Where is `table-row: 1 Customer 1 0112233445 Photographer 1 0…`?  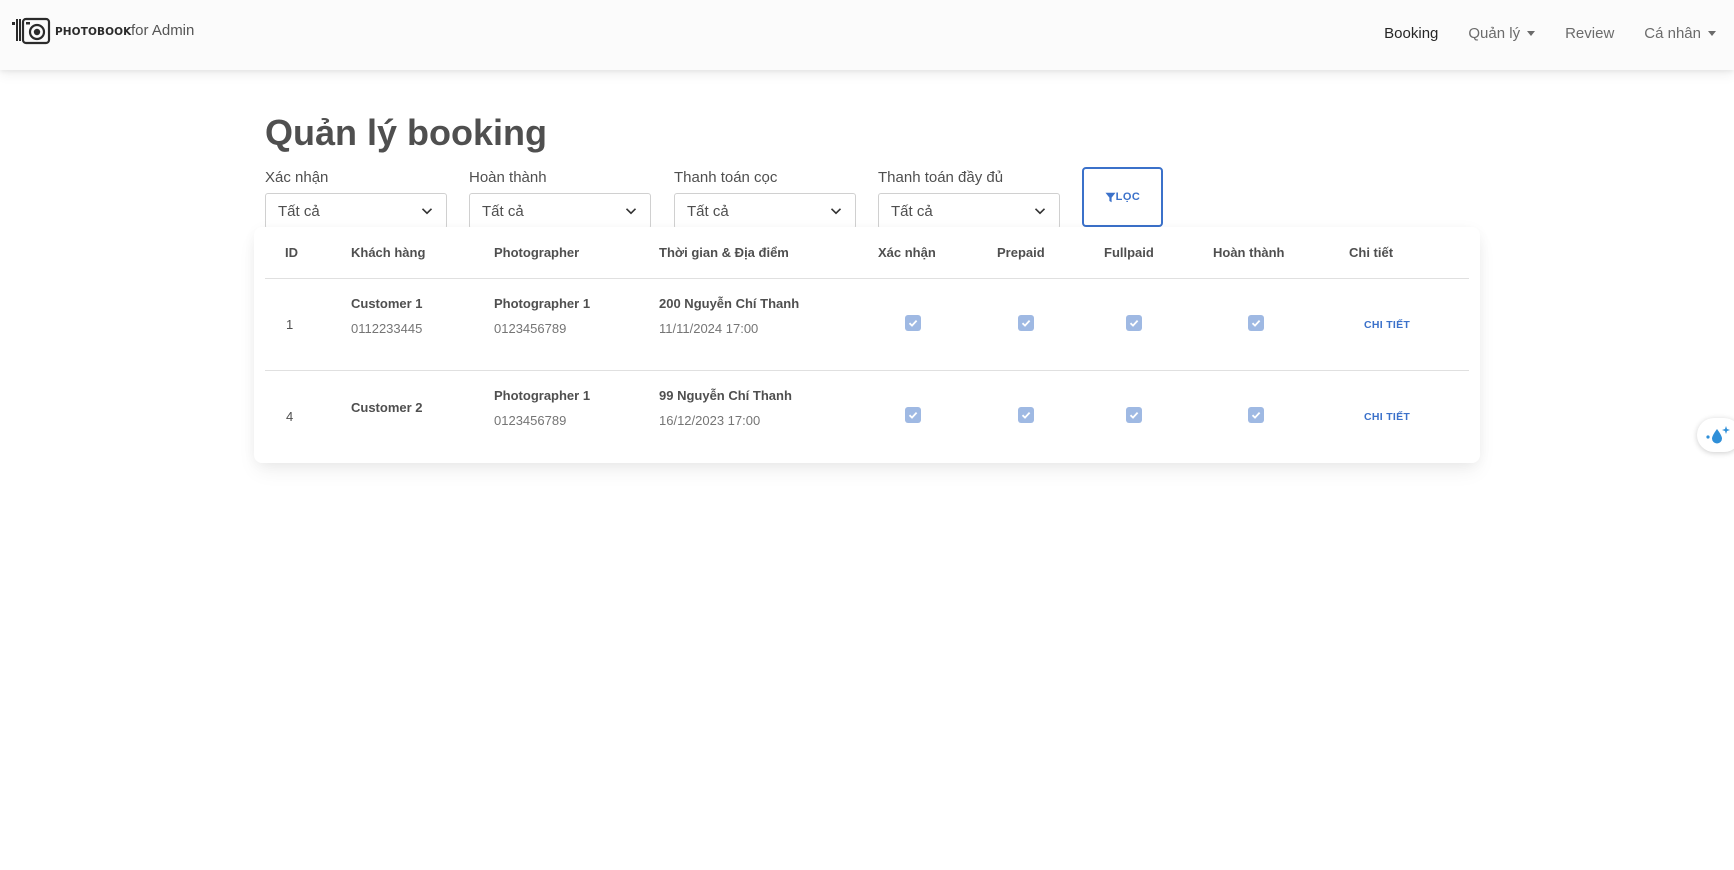 table-row: 1 Customer 1 0112233445 Photographer 1 0… is located at coordinates (867, 325).